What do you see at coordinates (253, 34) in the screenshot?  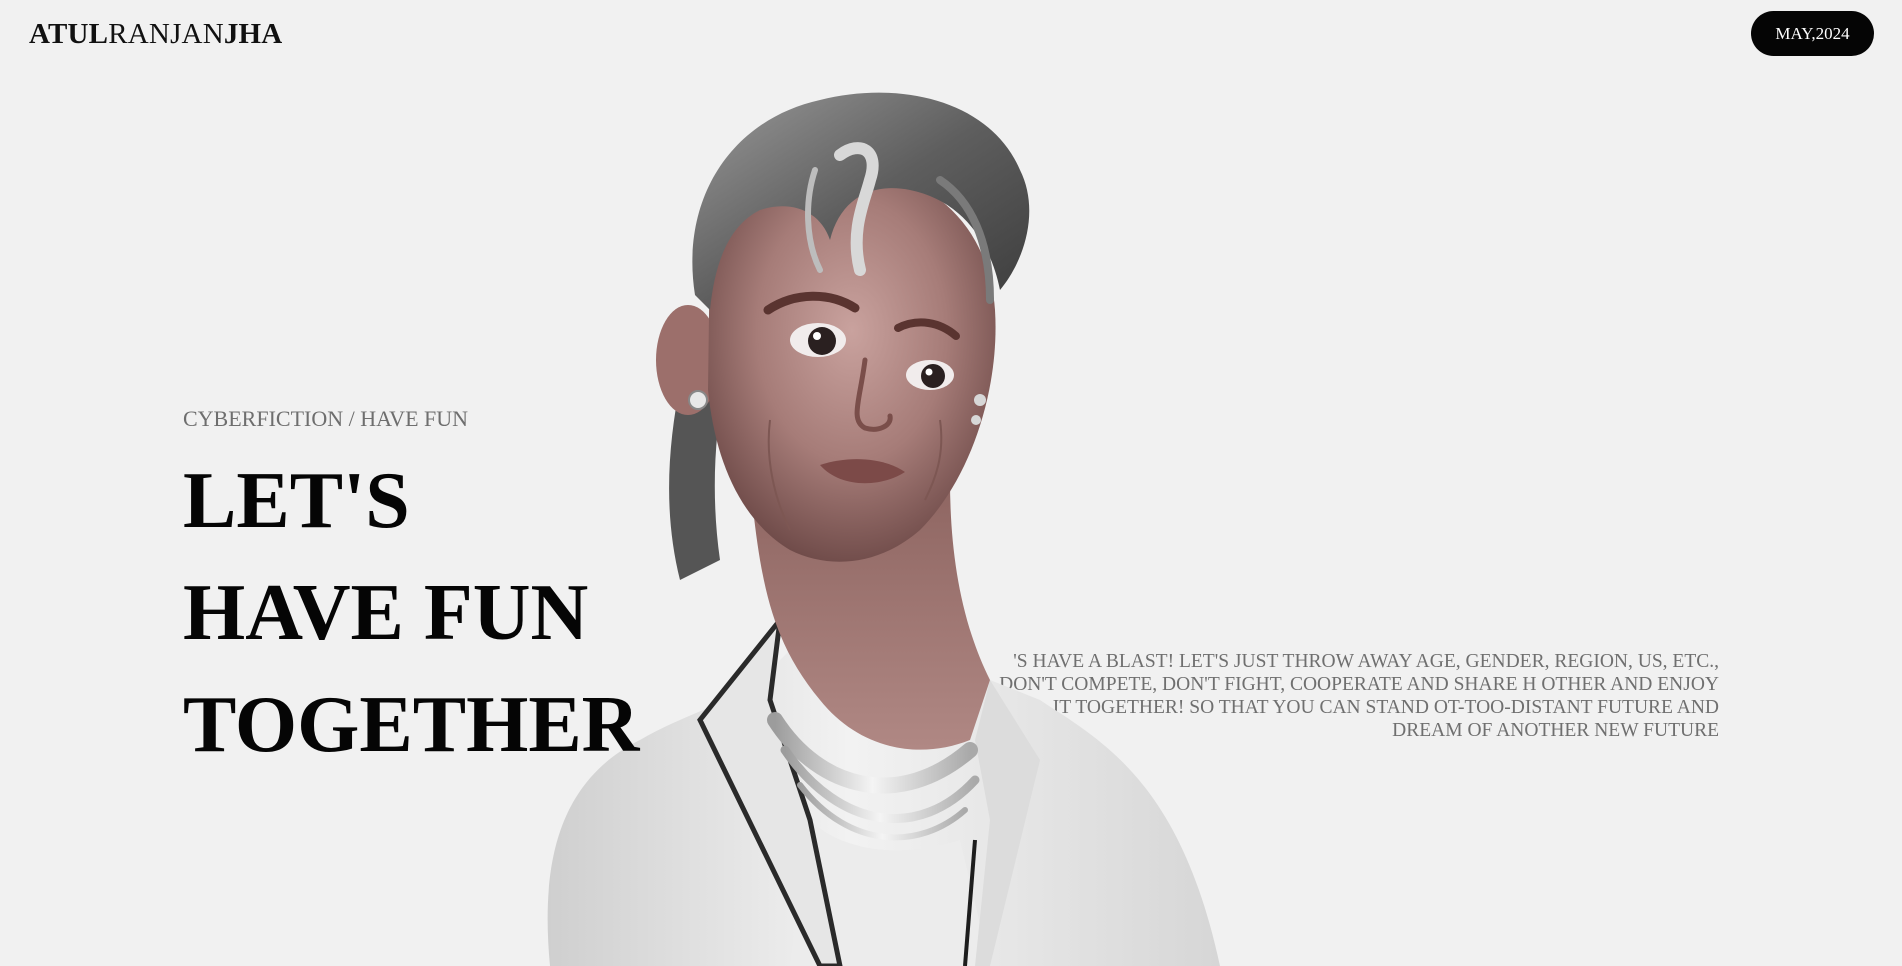 I see `brand-last-name: JHA` at bounding box center [253, 34].